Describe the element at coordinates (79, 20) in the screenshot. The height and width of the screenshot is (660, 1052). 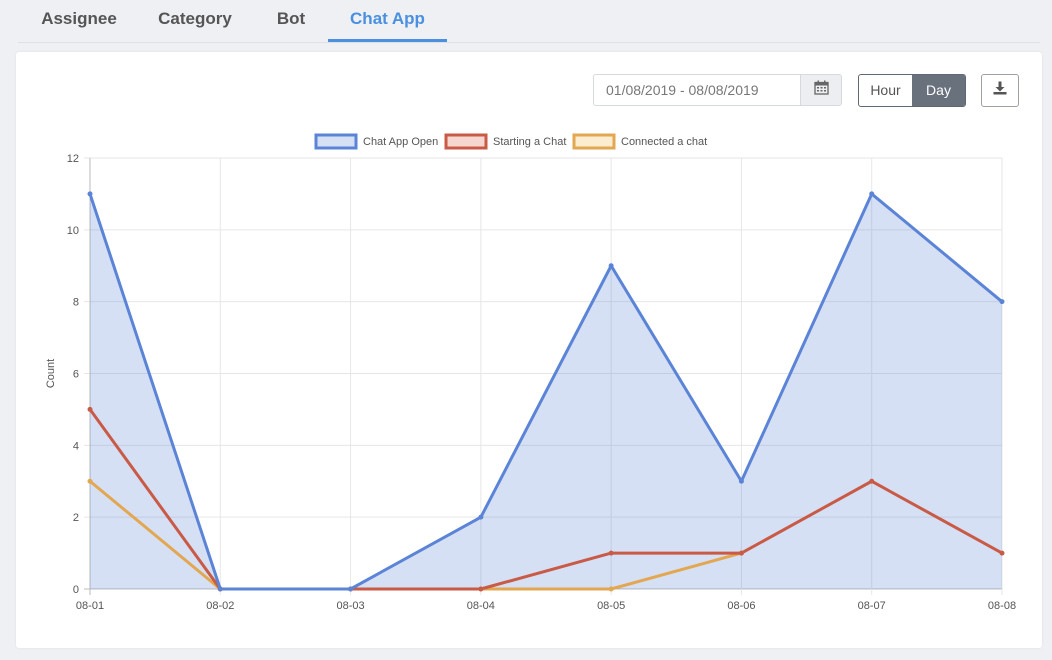
I see `tab-assignee: Assignee` at that location.